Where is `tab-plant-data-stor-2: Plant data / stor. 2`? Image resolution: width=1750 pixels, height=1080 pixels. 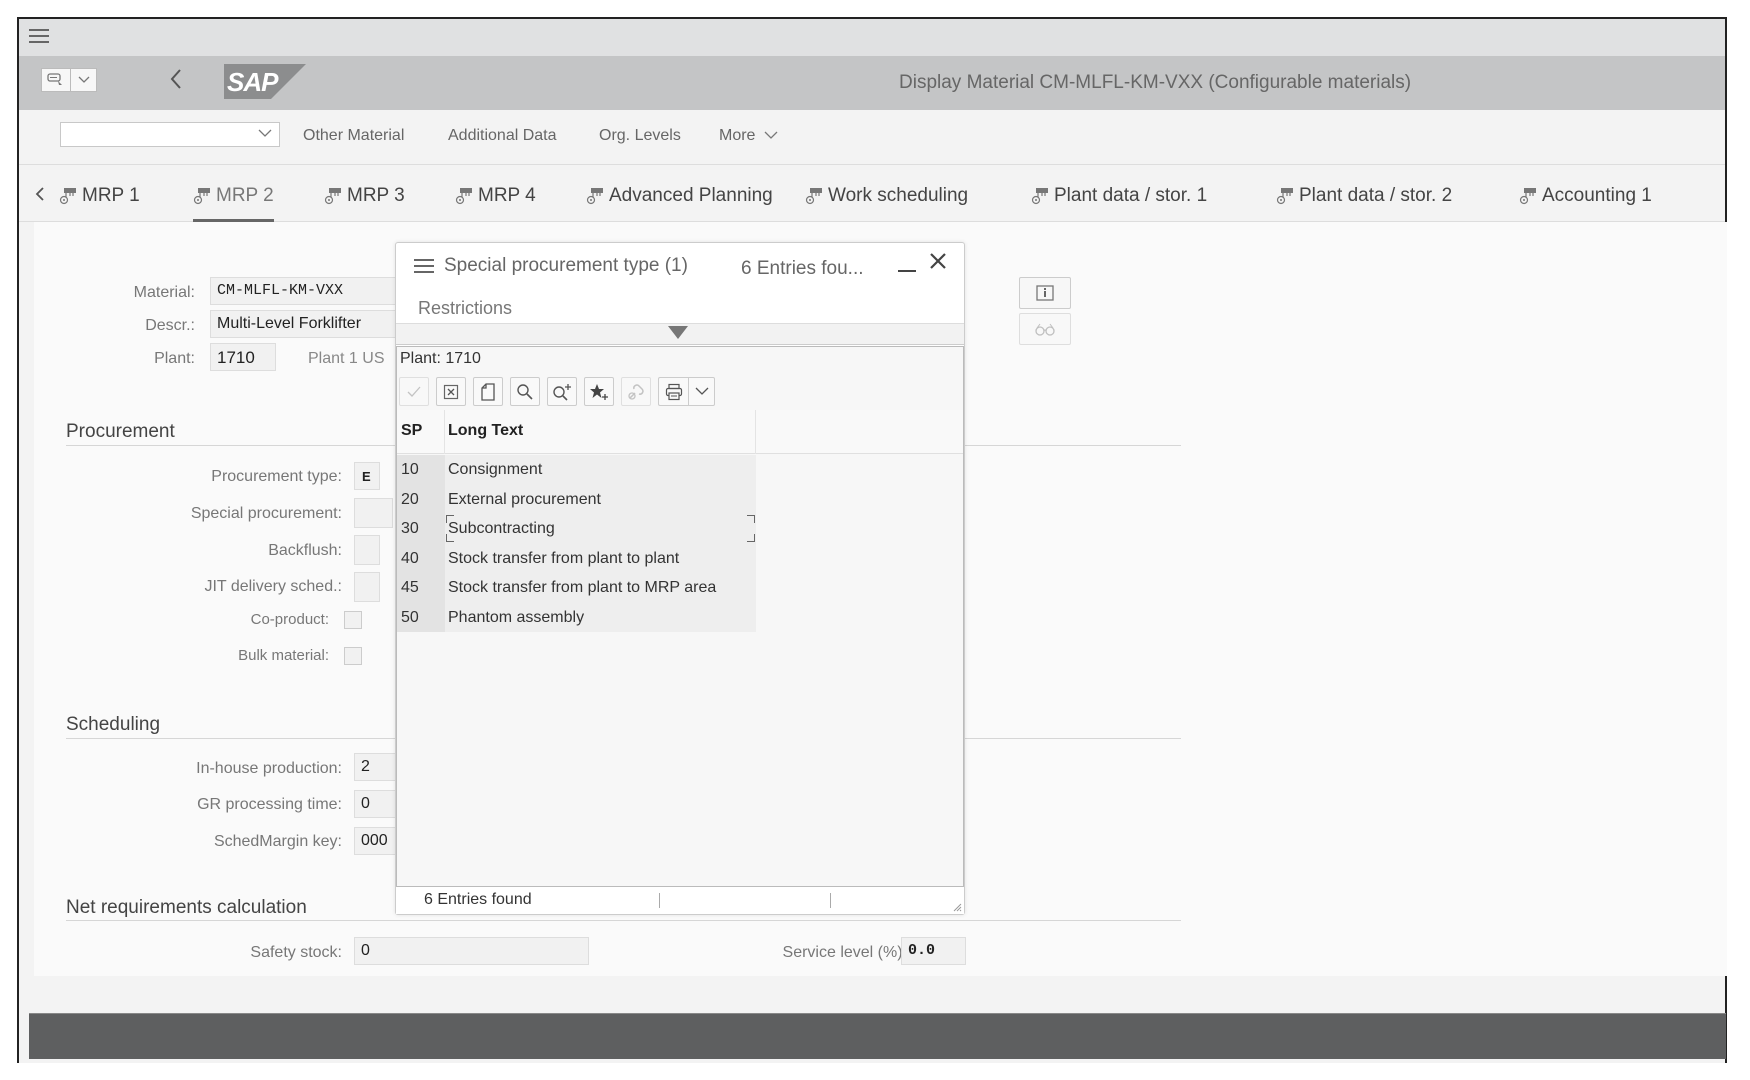 tab-plant-data-stor-2: Plant data / stor. 2 is located at coordinates (1364, 203).